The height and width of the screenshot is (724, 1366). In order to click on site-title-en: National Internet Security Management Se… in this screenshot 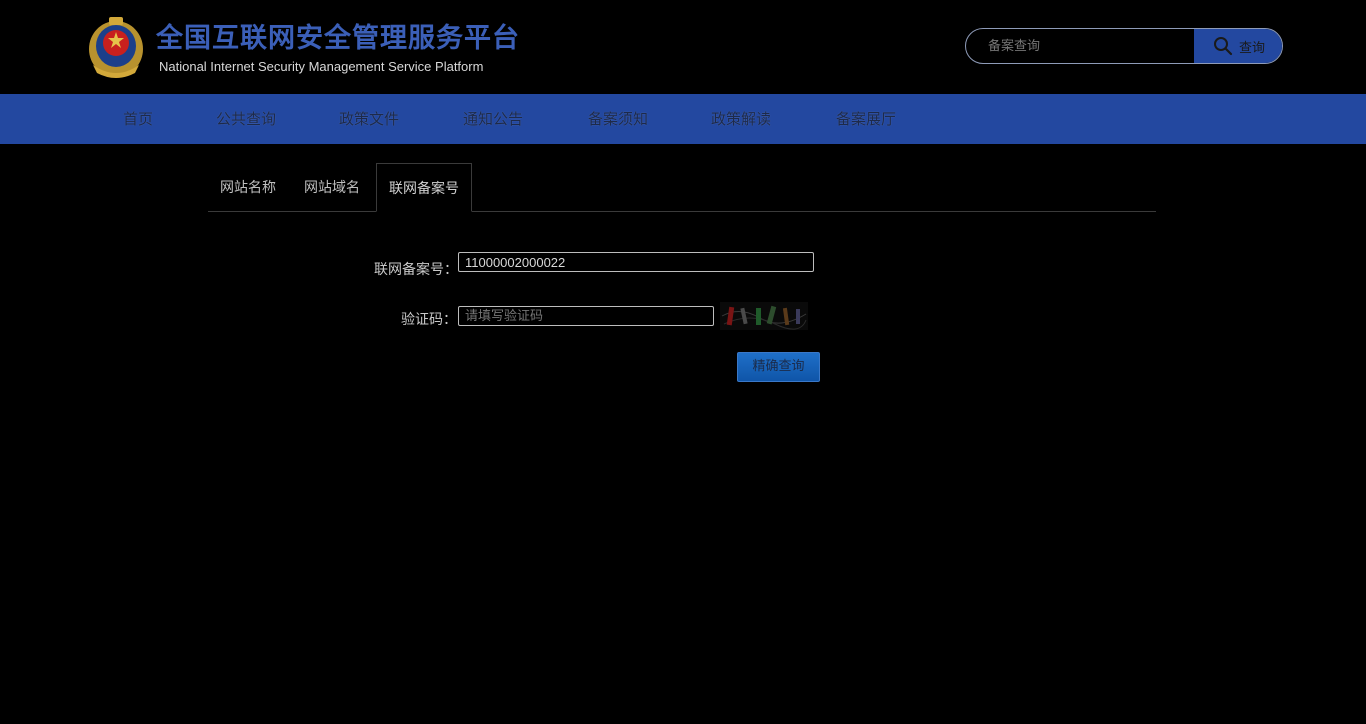, I will do `click(321, 66)`.